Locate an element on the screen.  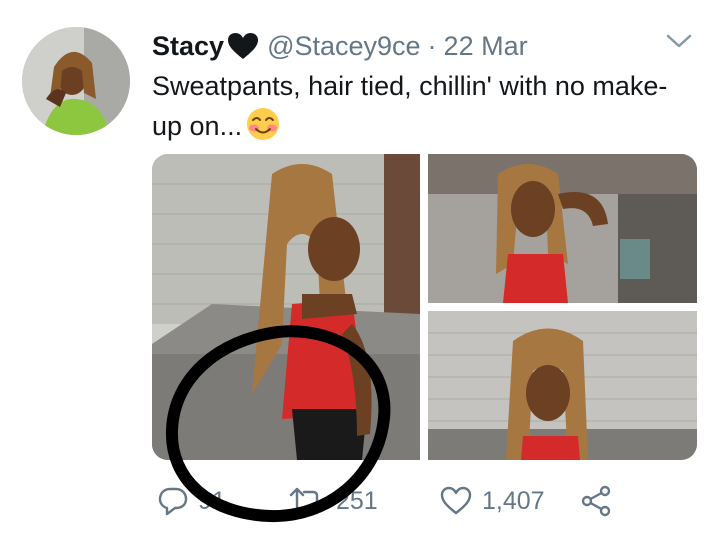
photo-3-image is located at coordinates (562, 385).